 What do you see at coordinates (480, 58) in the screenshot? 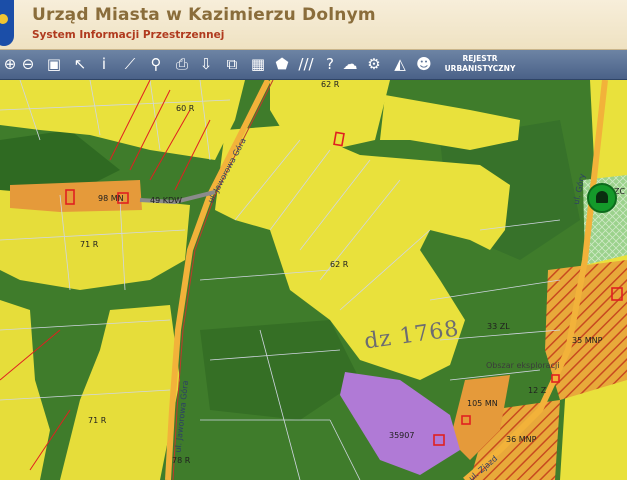
I see `register-label-line1: REJESTR` at bounding box center [480, 58].